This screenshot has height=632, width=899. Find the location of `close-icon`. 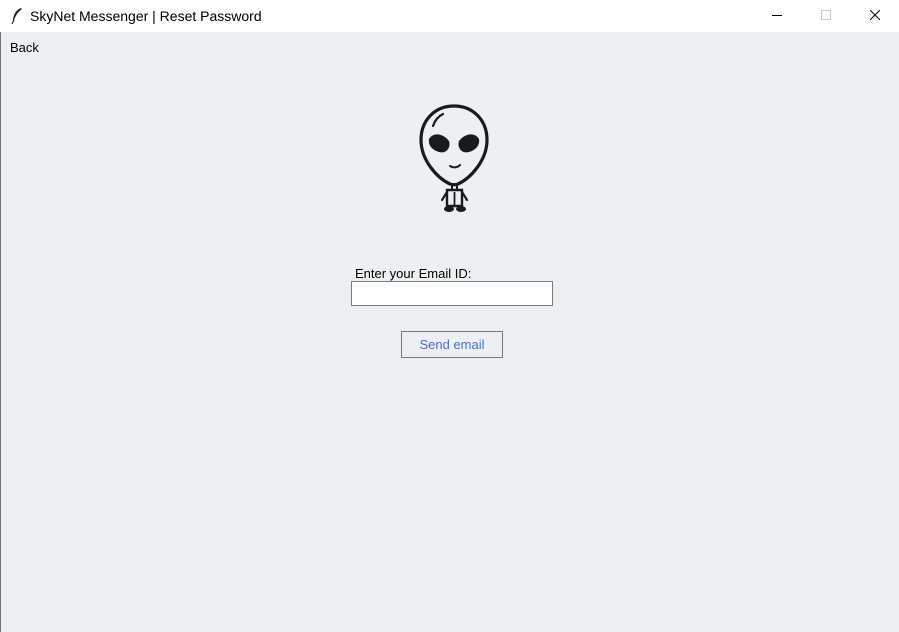

close-icon is located at coordinates (875, 15).